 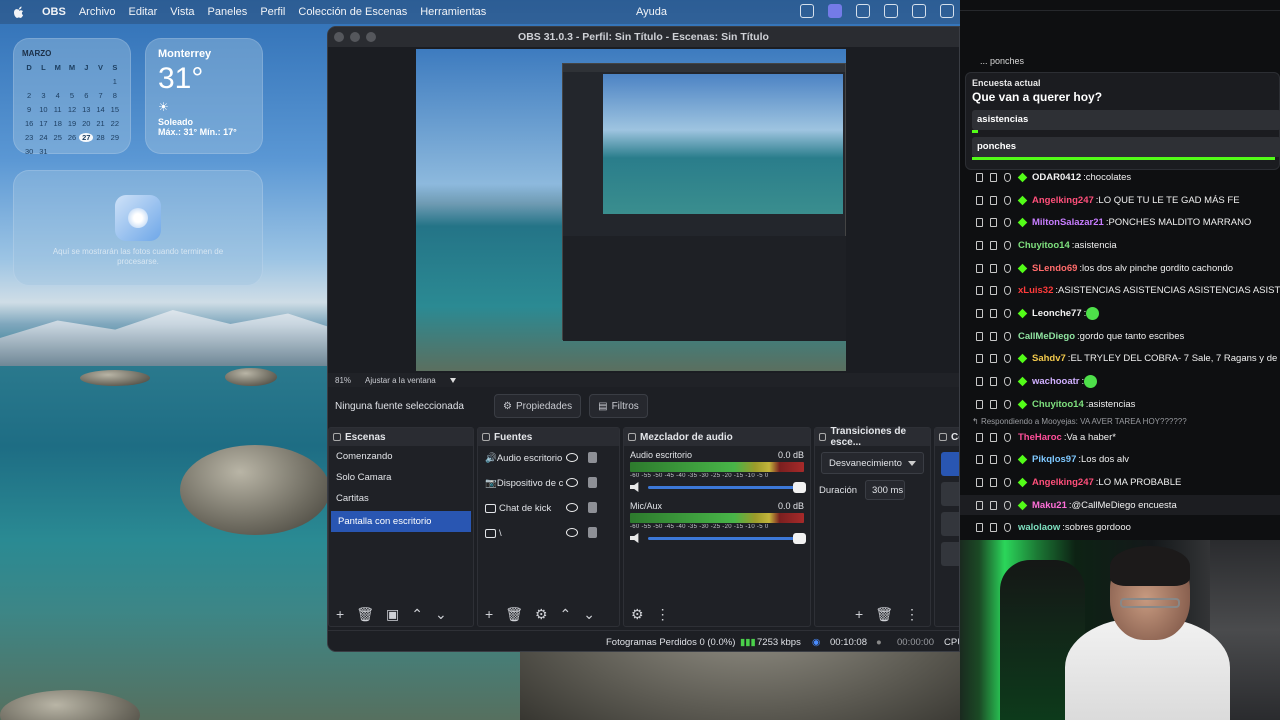 I want to click on duration-input: 300 ms, so click(x=885, y=490).